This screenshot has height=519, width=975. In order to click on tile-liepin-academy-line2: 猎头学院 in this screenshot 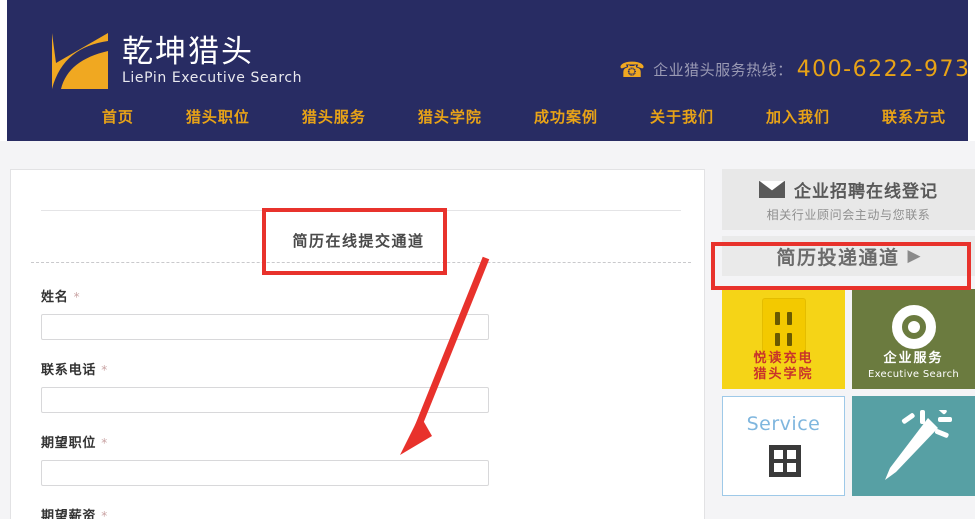, I will do `click(783, 374)`.